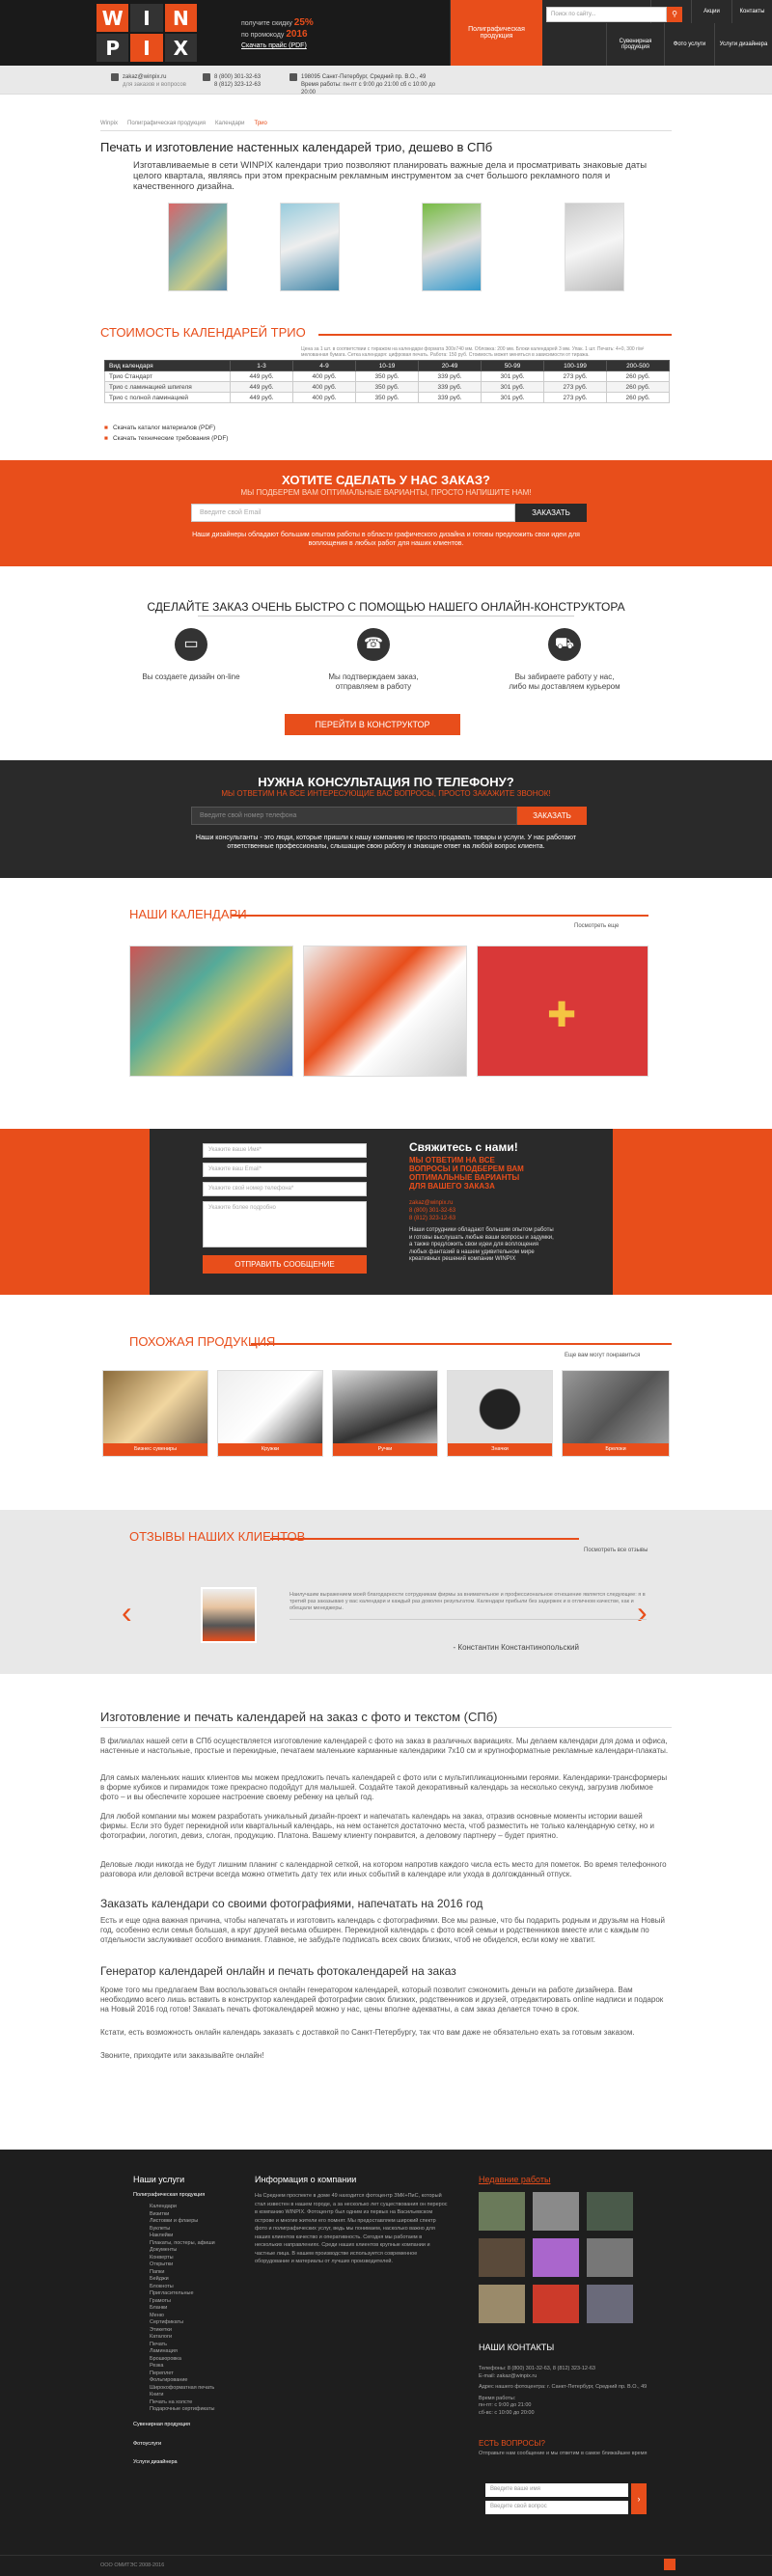  Describe the element at coordinates (195, 2389) in the screenshot. I see `footer-link: Широкоформатная печать` at that location.